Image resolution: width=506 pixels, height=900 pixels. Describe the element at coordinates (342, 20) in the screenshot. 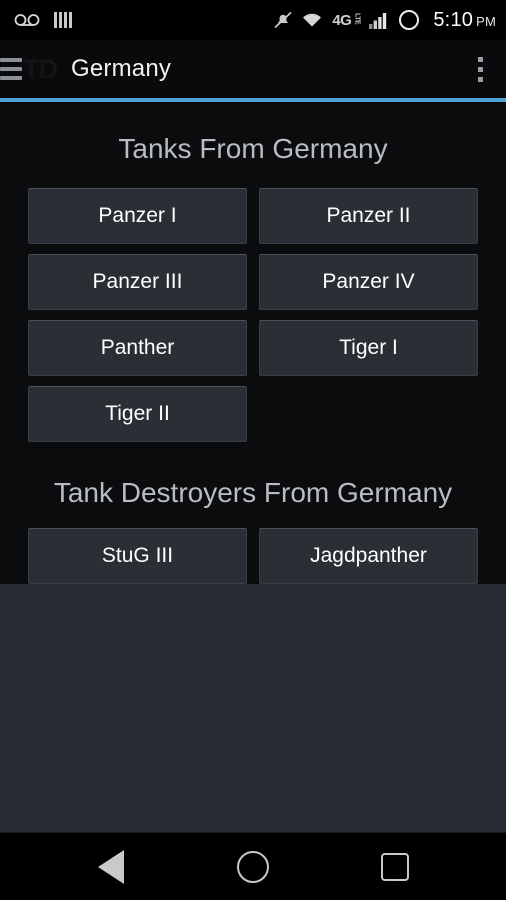

I see `network-type-label: 4G` at that location.